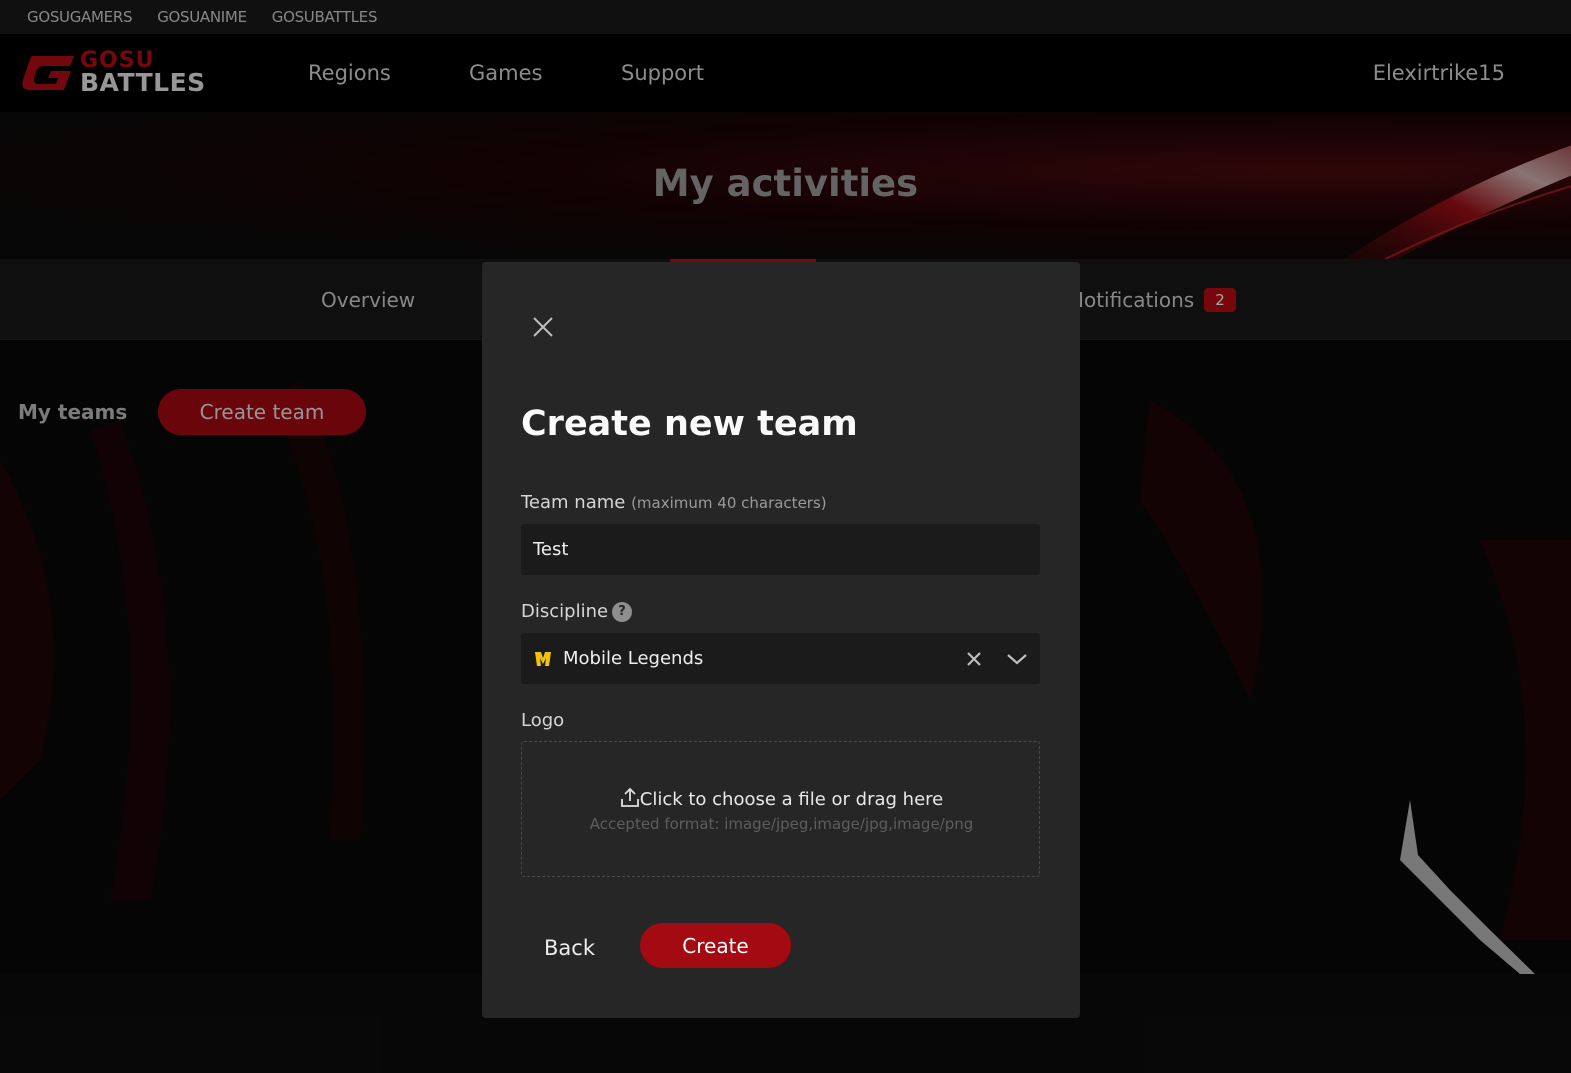  Describe the element at coordinates (622, 611) in the screenshot. I see `help-icon: ?` at that location.